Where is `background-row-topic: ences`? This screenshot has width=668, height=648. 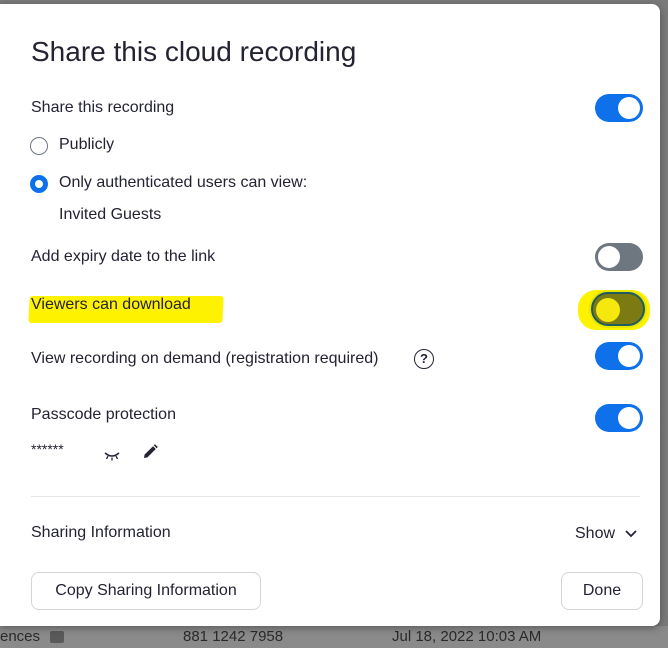 background-row-topic: ences is located at coordinates (20, 636).